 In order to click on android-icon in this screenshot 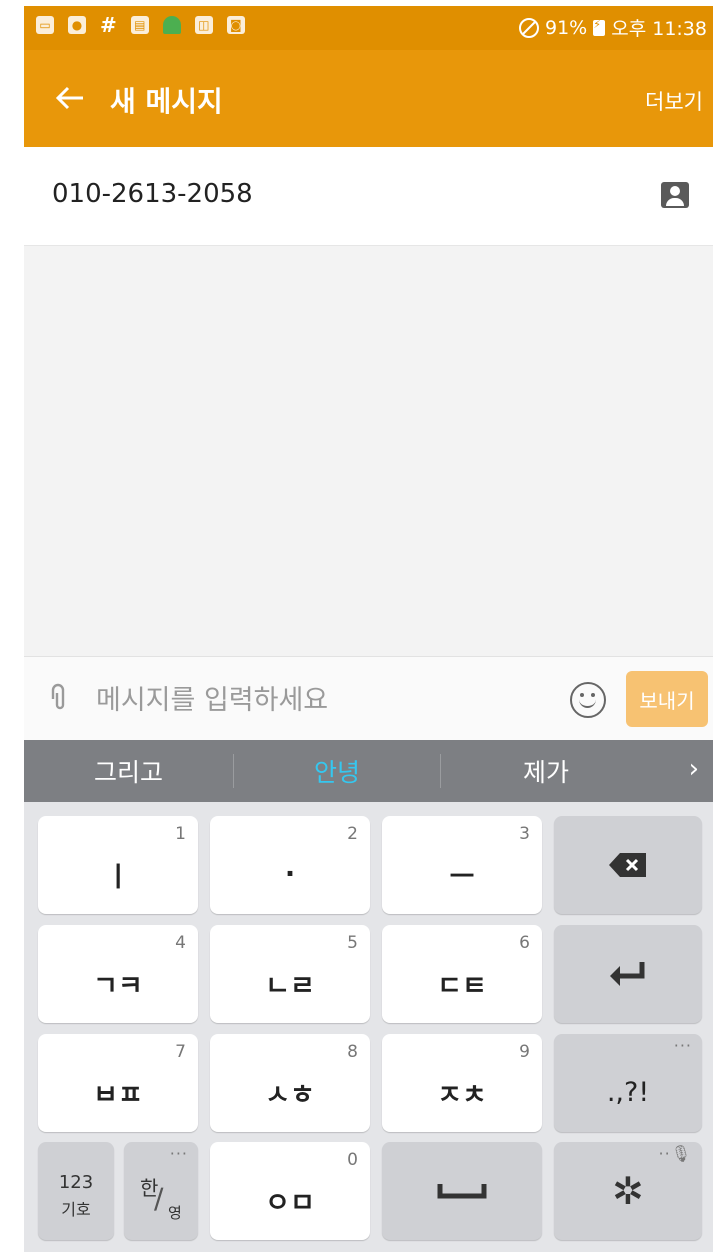, I will do `click(171, 25)`.